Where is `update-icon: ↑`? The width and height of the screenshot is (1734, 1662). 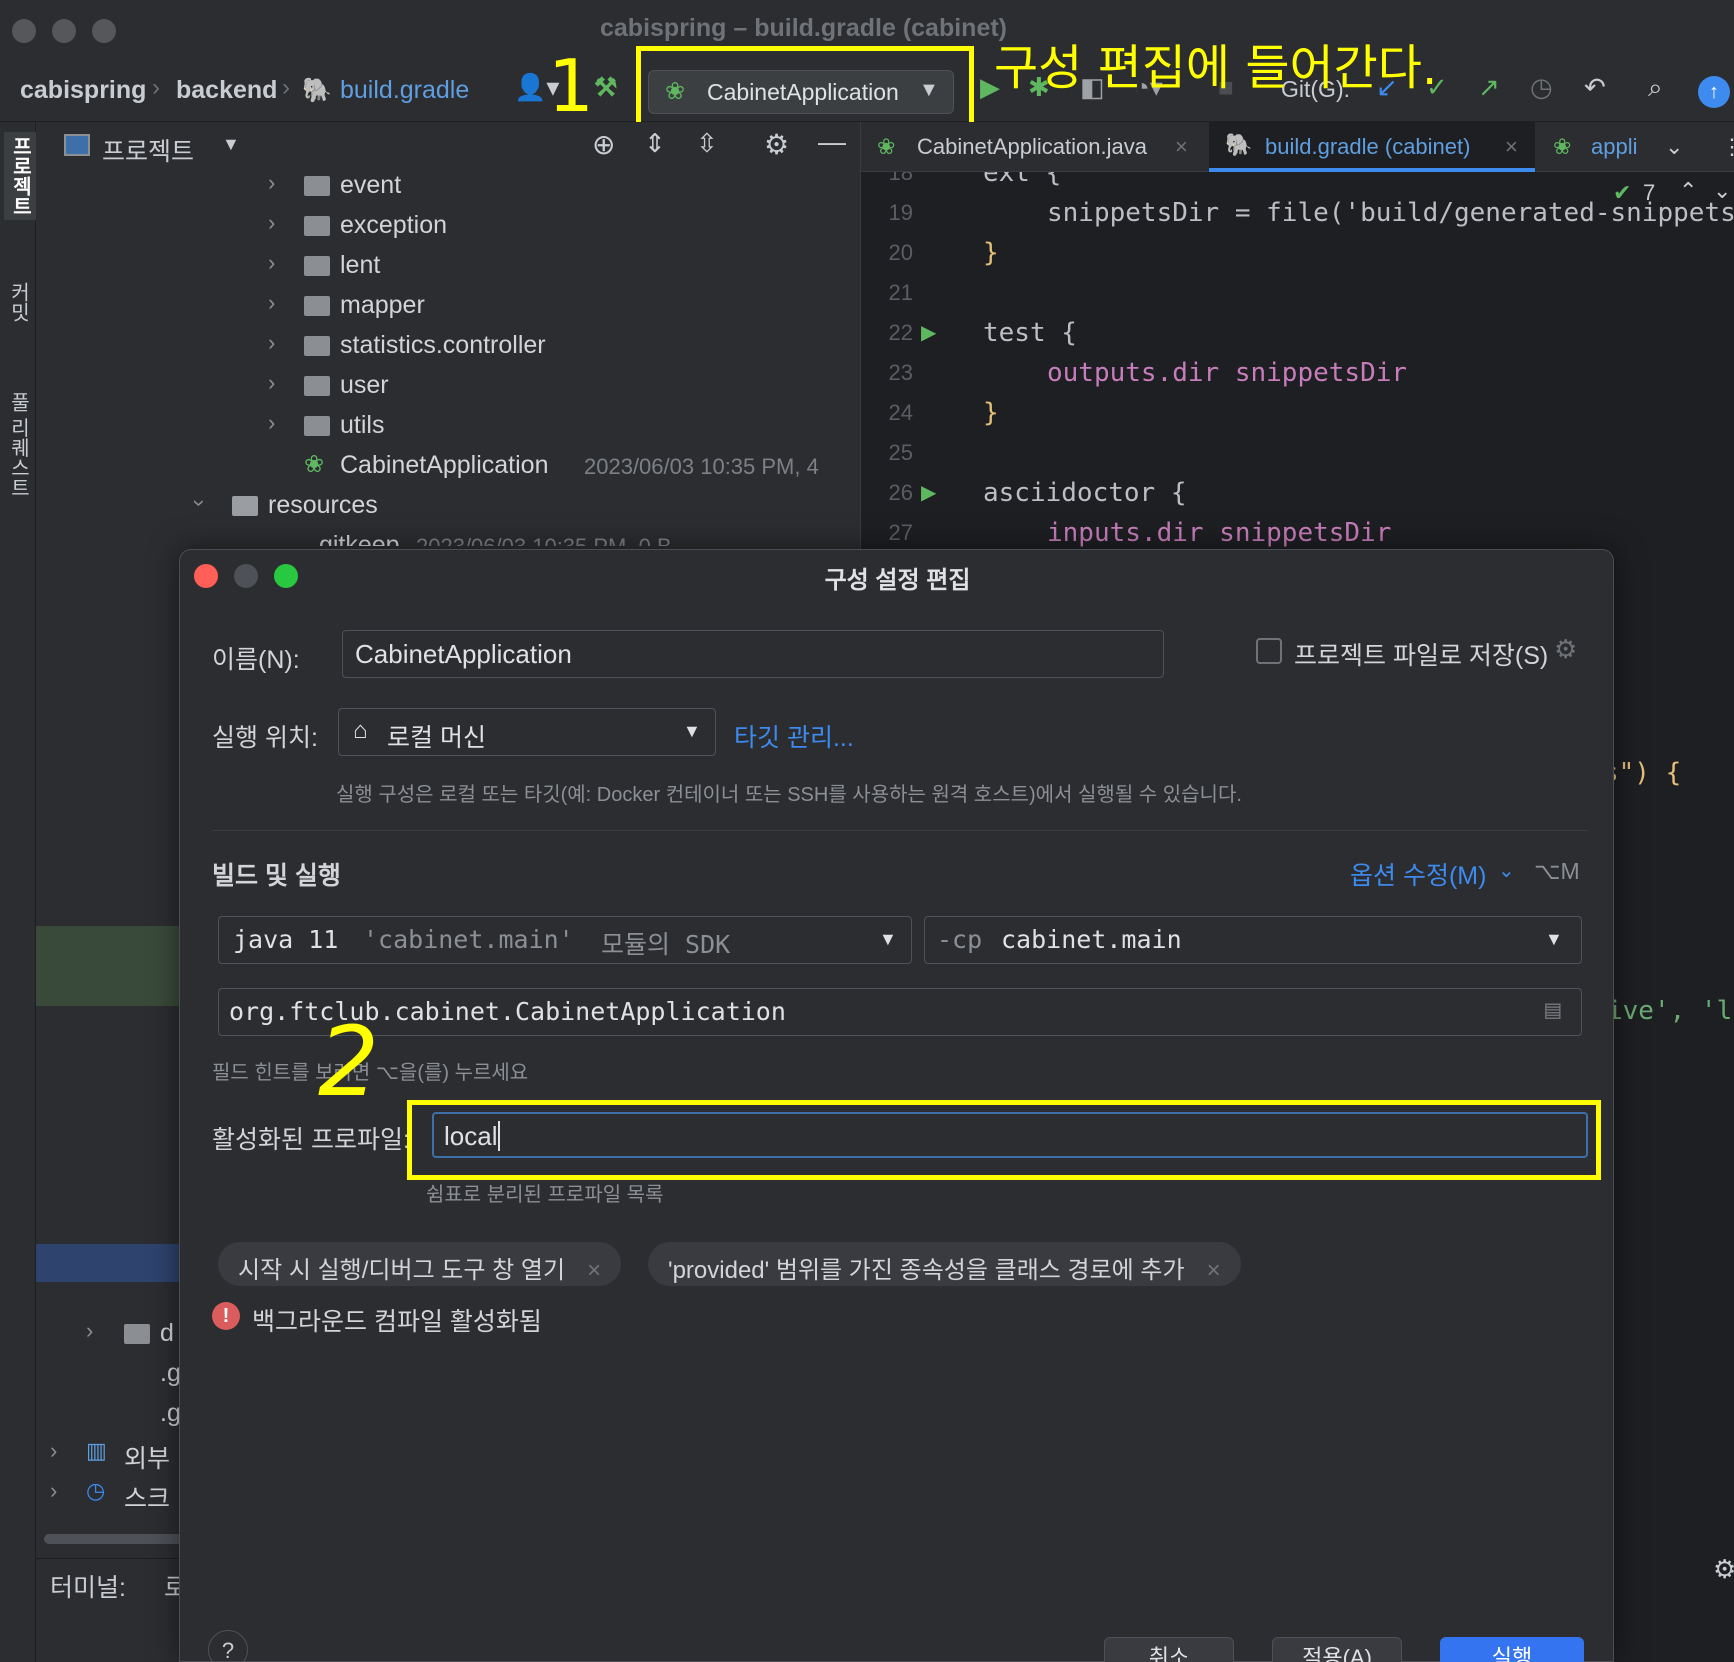
update-icon: ↑ is located at coordinates (1714, 92).